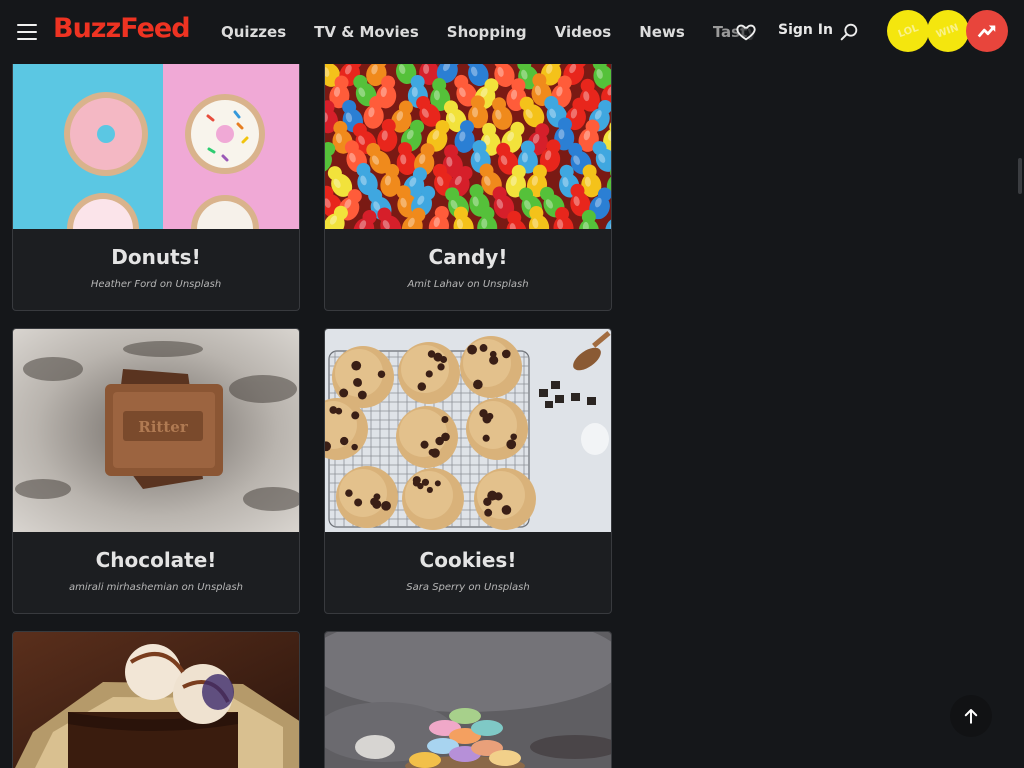 This screenshot has height=768, width=1024. I want to click on nav-news: News, so click(662, 32).